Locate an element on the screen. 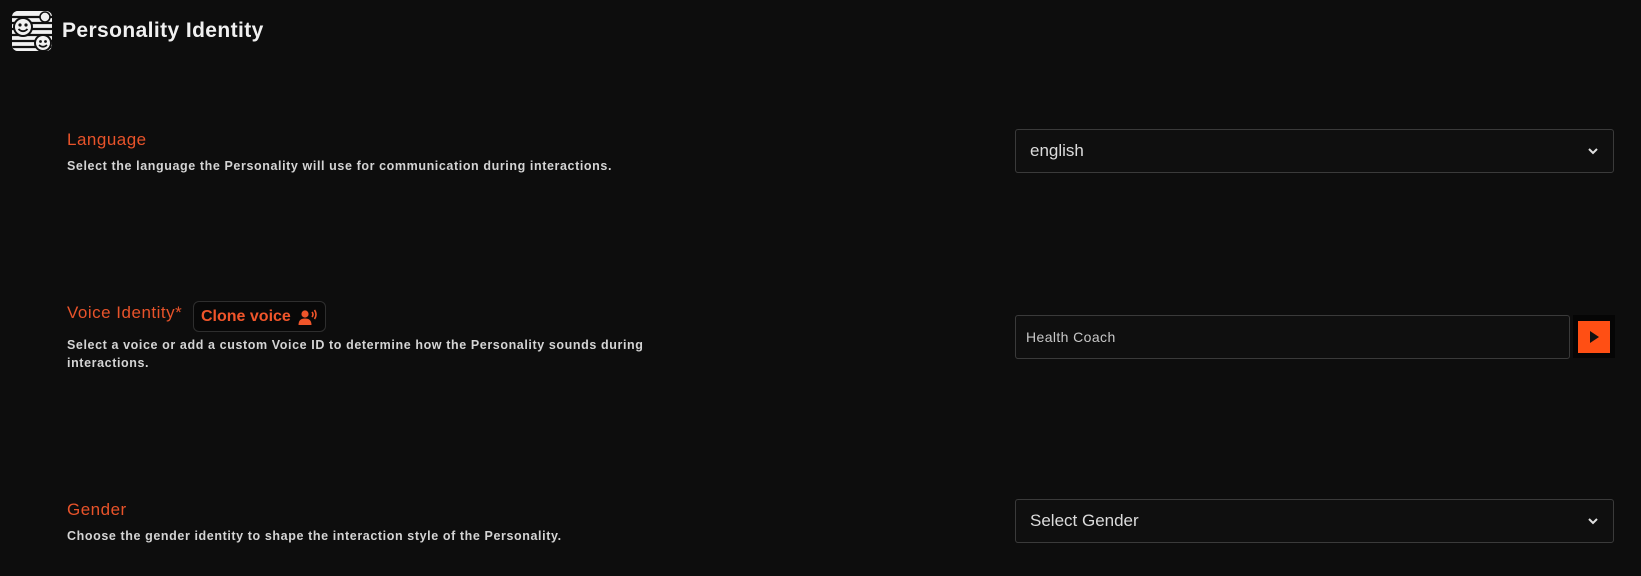 The image size is (1641, 576). voice-identity-label: Voice Identity* is located at coordinates (125, 312).